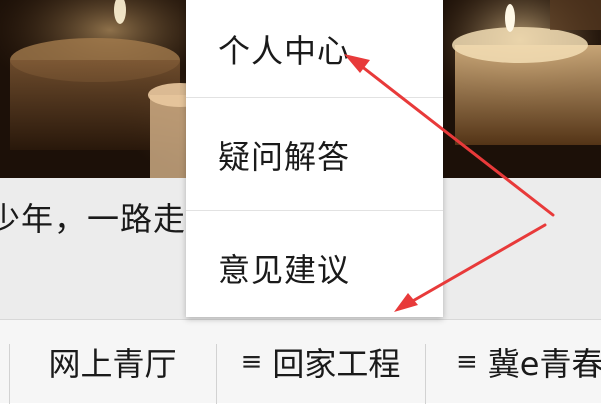 The image size is (601, 404). I want to click on tab-huijia-gongcheng: ≡ 回家工程, so click(320, 361).